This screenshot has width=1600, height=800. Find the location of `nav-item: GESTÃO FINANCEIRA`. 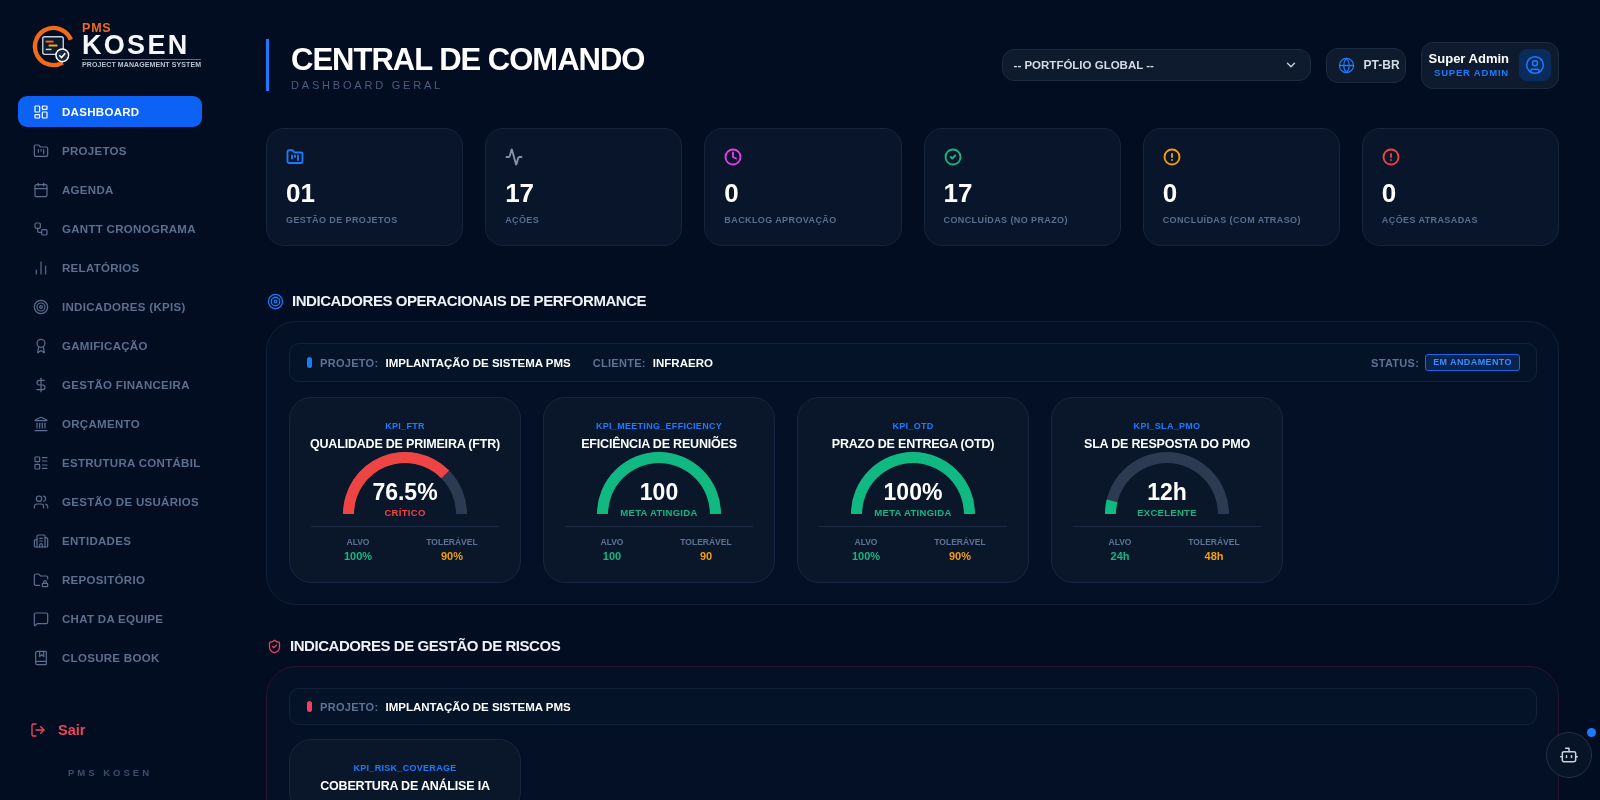

nav-item: GESTÃO FINANCEIRA is located at coordinates (110, 384).